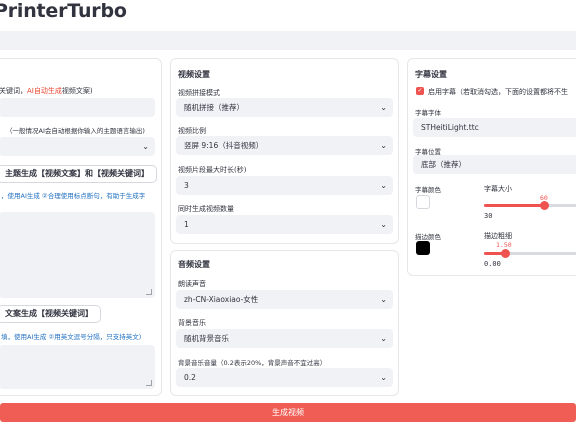 The image size is (576, 432). I want to click on keywords-label: 关键词，AI自动生成视频文案), so click(46, 91).